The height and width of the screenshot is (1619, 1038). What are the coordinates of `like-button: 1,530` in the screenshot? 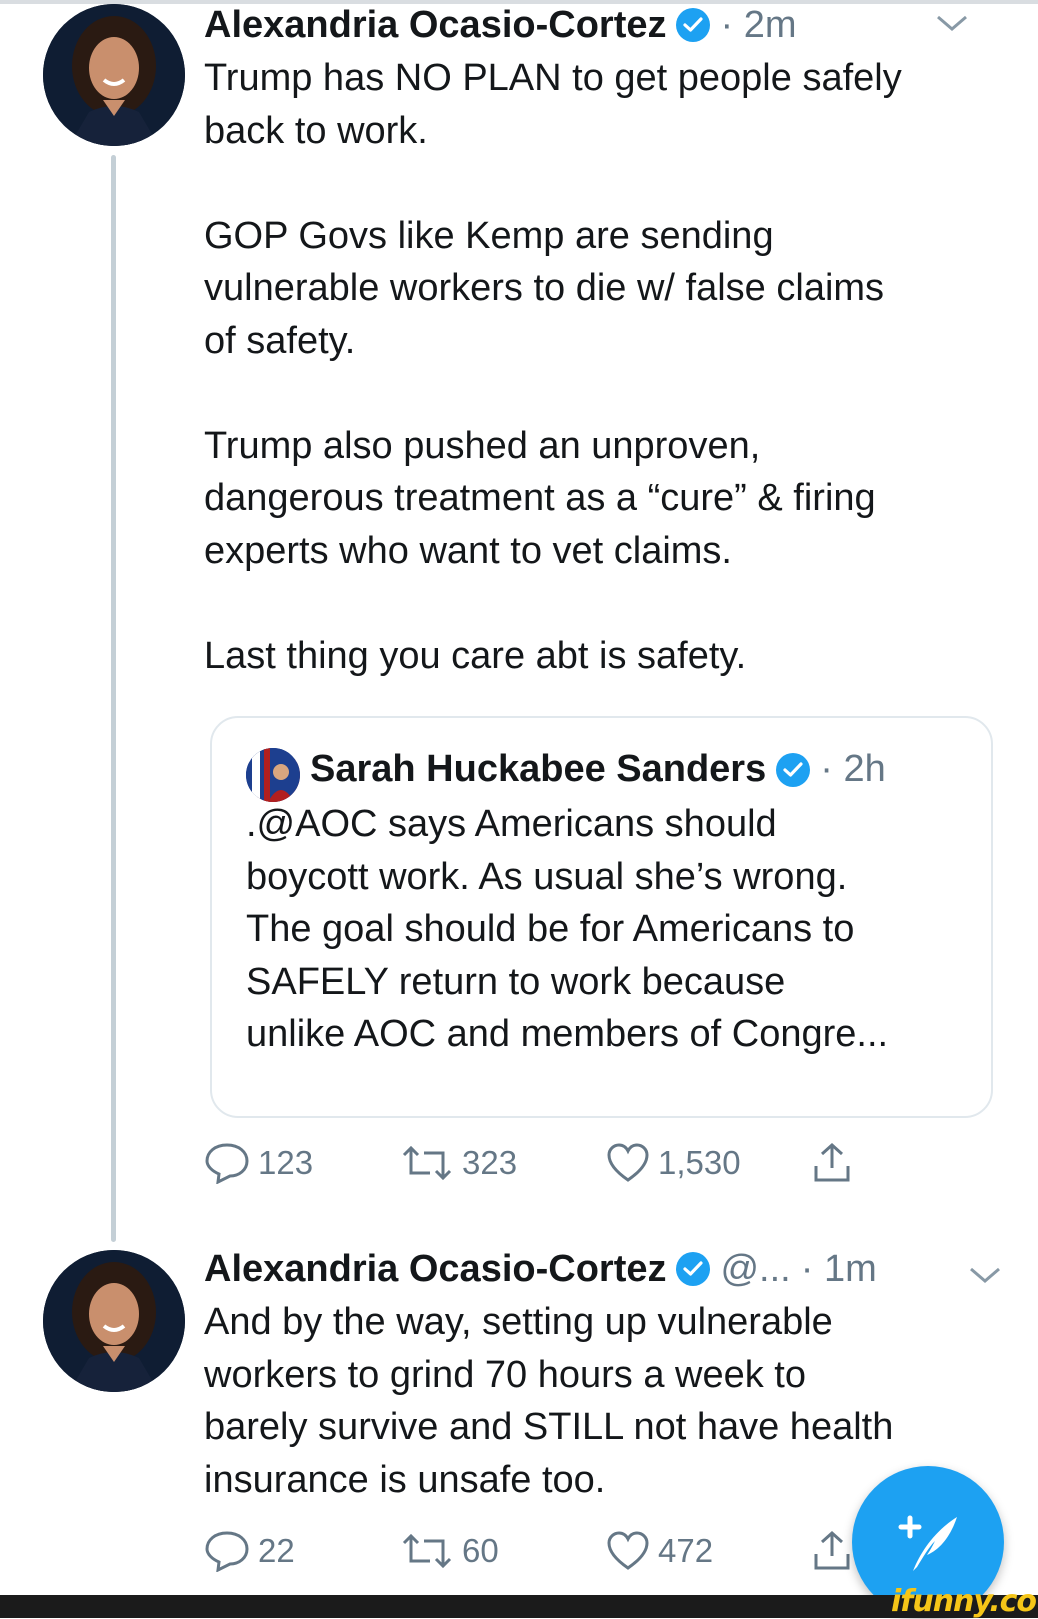 It's located at (709, 1163).